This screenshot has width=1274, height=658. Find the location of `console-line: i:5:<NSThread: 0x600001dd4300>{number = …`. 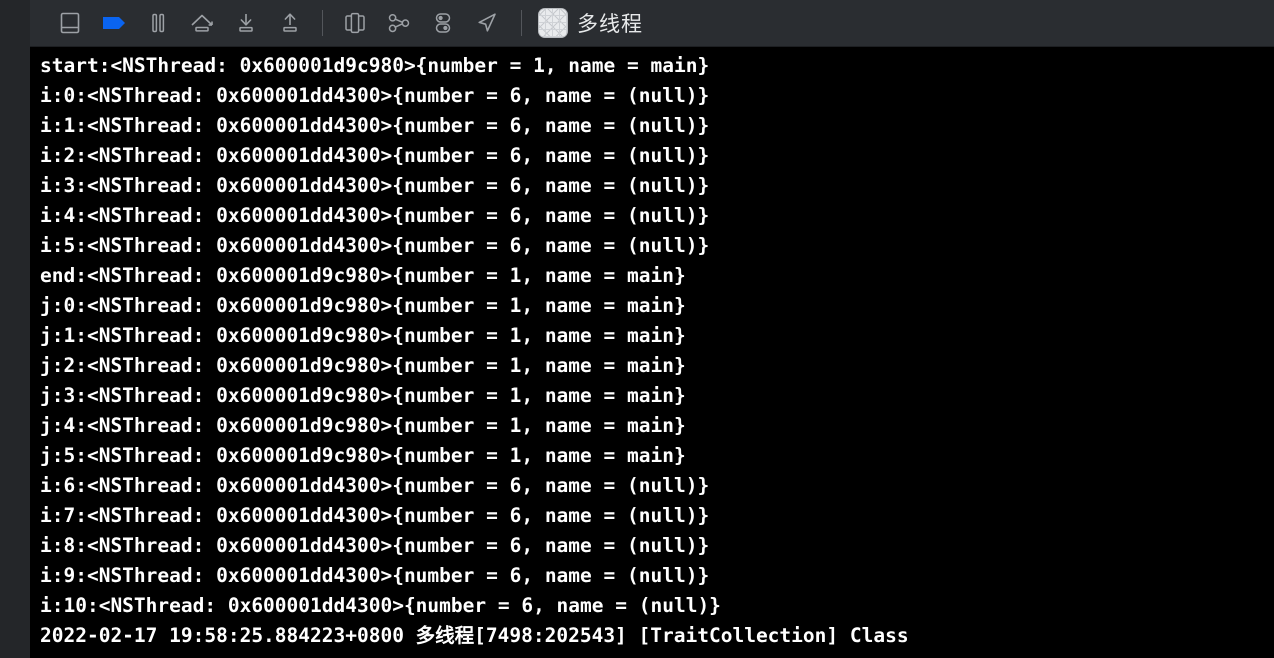

console-line: i:5:<NSThread: 0x600001dd4300>{number = … is located at coordinates (375, 245).